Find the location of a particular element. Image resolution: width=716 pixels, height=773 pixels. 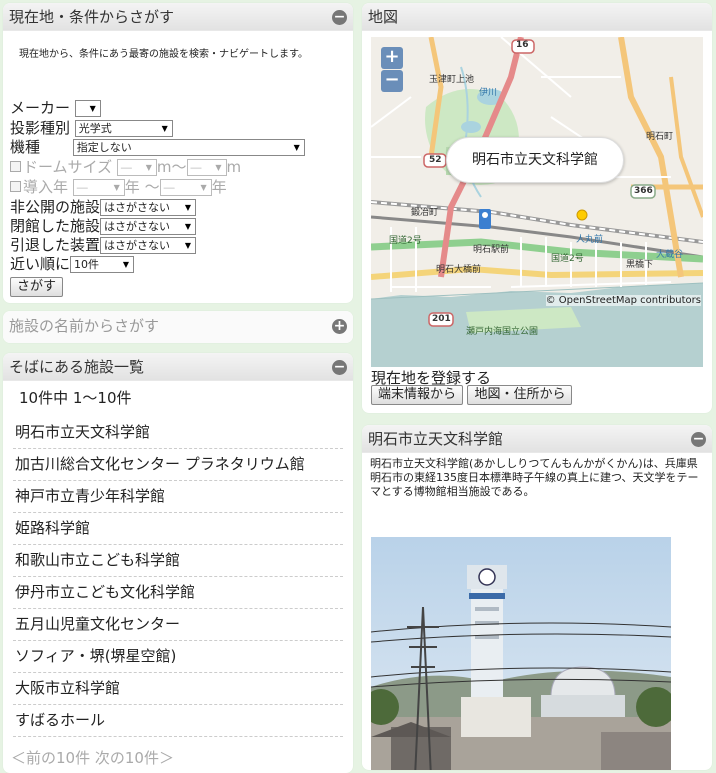

dome-checkbox is located at coordinates (15, 166).